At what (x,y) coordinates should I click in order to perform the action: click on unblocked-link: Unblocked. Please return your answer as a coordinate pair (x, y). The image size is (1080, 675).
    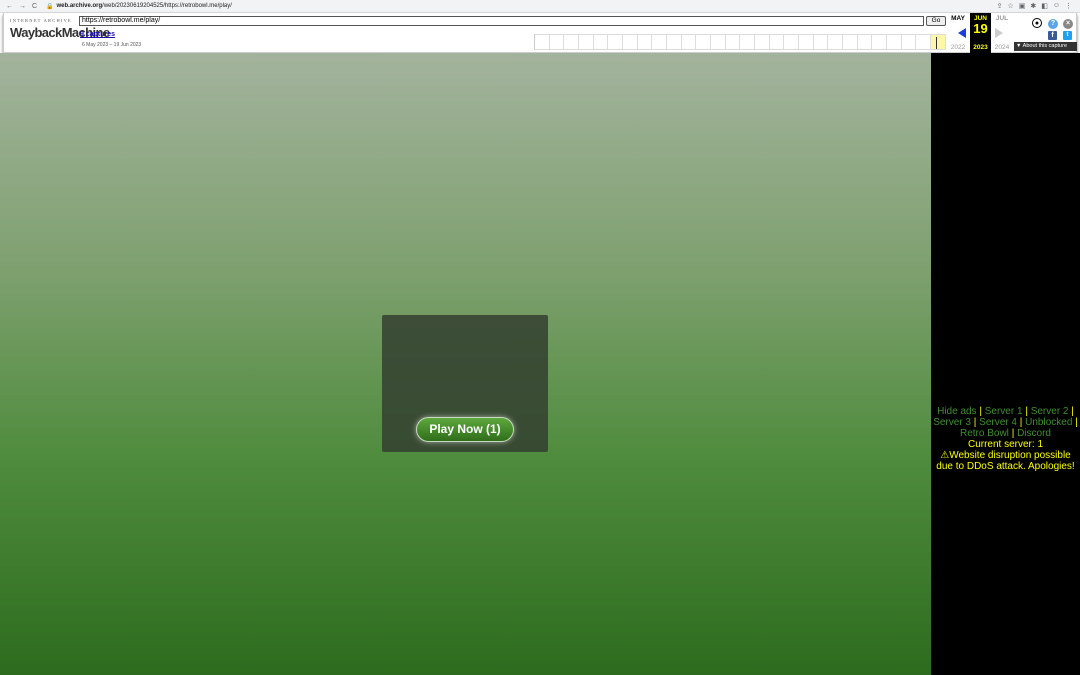
    Looking at the image, I should click on (1048, 422).